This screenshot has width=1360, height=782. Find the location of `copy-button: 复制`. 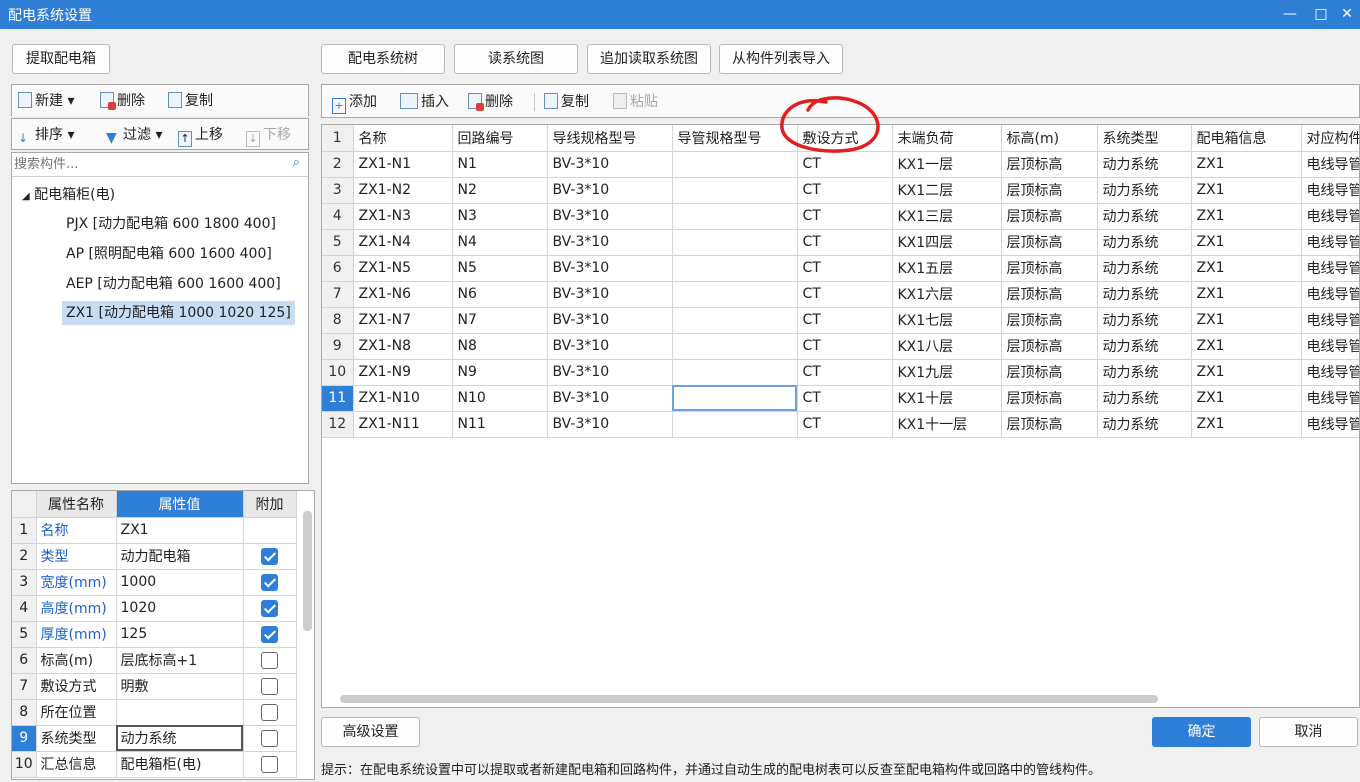

copy-button: 复制 is located at coordinates (190, 101).